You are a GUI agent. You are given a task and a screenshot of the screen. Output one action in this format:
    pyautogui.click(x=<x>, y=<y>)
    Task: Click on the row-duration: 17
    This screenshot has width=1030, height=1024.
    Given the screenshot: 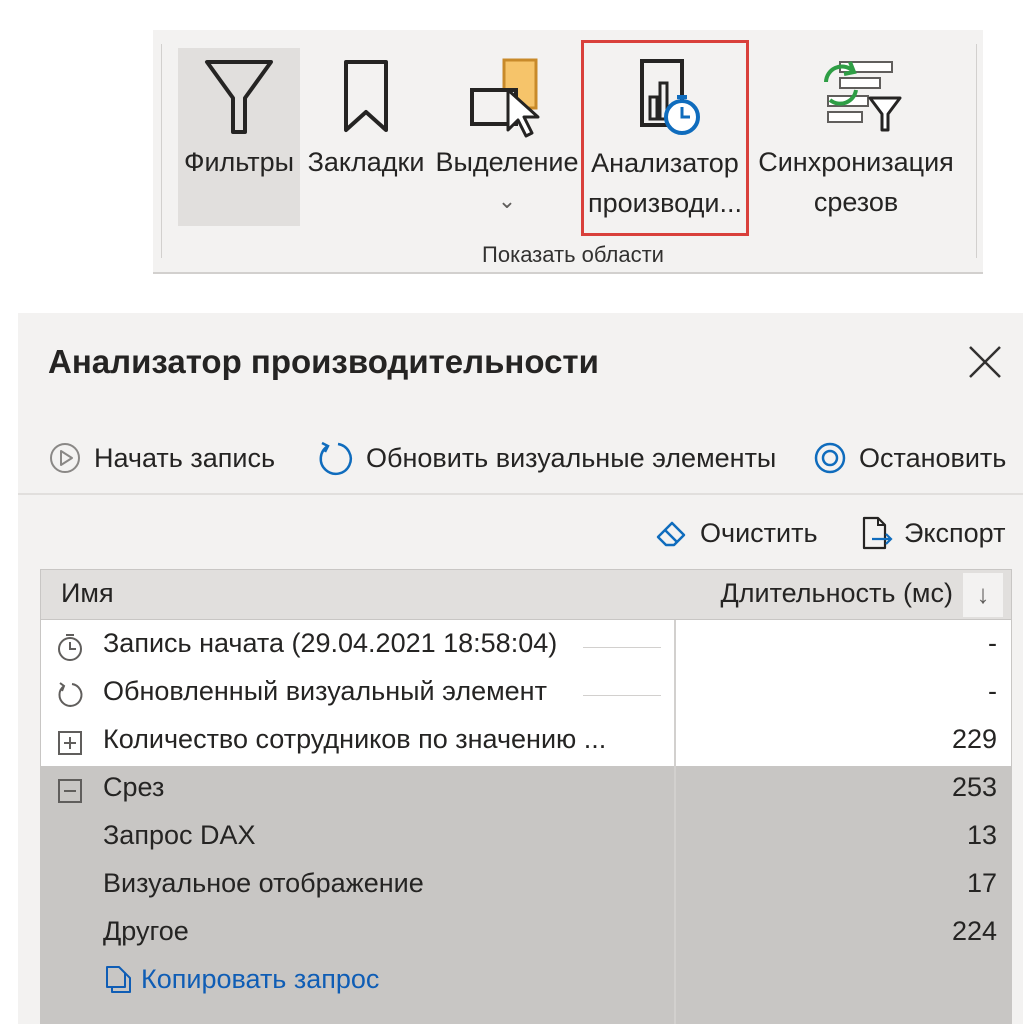 What is the action you would take?
    pyautogui.click(x=981, y=883)
    